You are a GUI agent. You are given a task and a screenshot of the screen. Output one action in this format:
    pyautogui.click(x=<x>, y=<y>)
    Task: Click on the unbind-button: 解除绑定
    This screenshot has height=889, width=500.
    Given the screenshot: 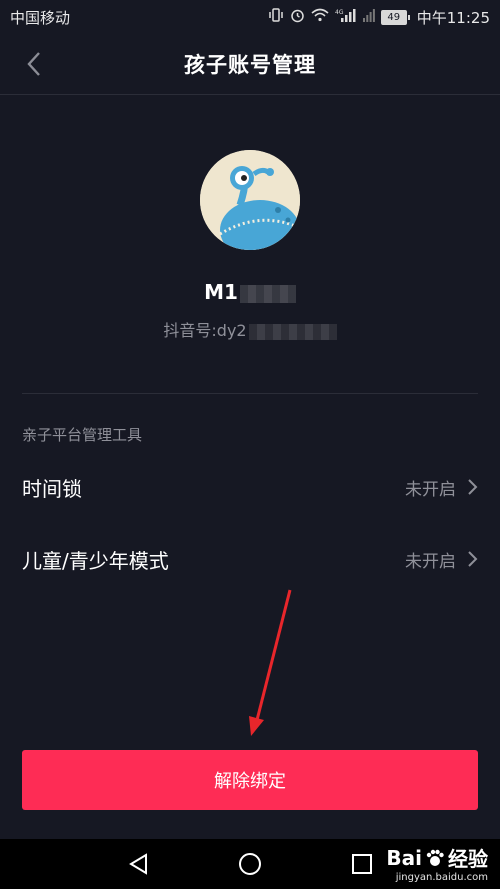 What is the action you would take?
    pyautogui.click(x=250, y=780)
    